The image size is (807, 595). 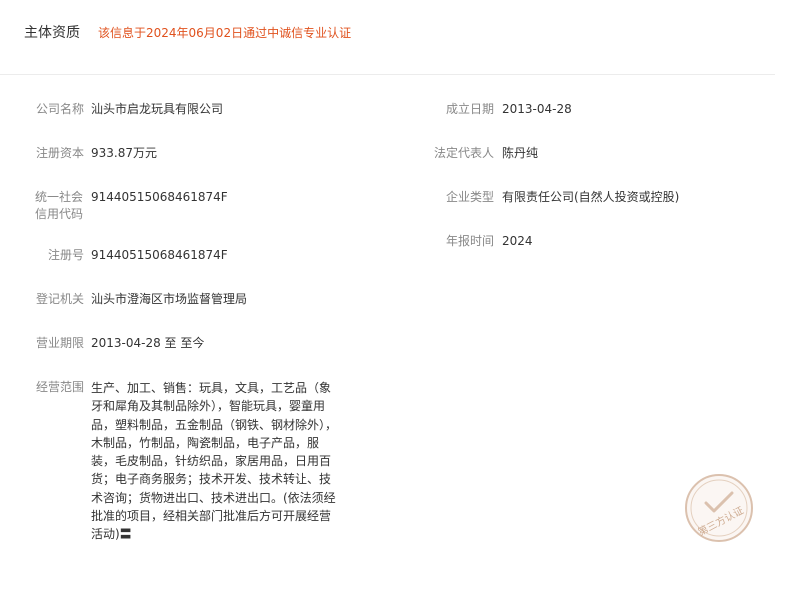 What do you see at coordinates (591, 197) in the screenshot?
I see `value-company-type: 有限责任公司(自然人投资或控股)` at bounding box center [591, 197].